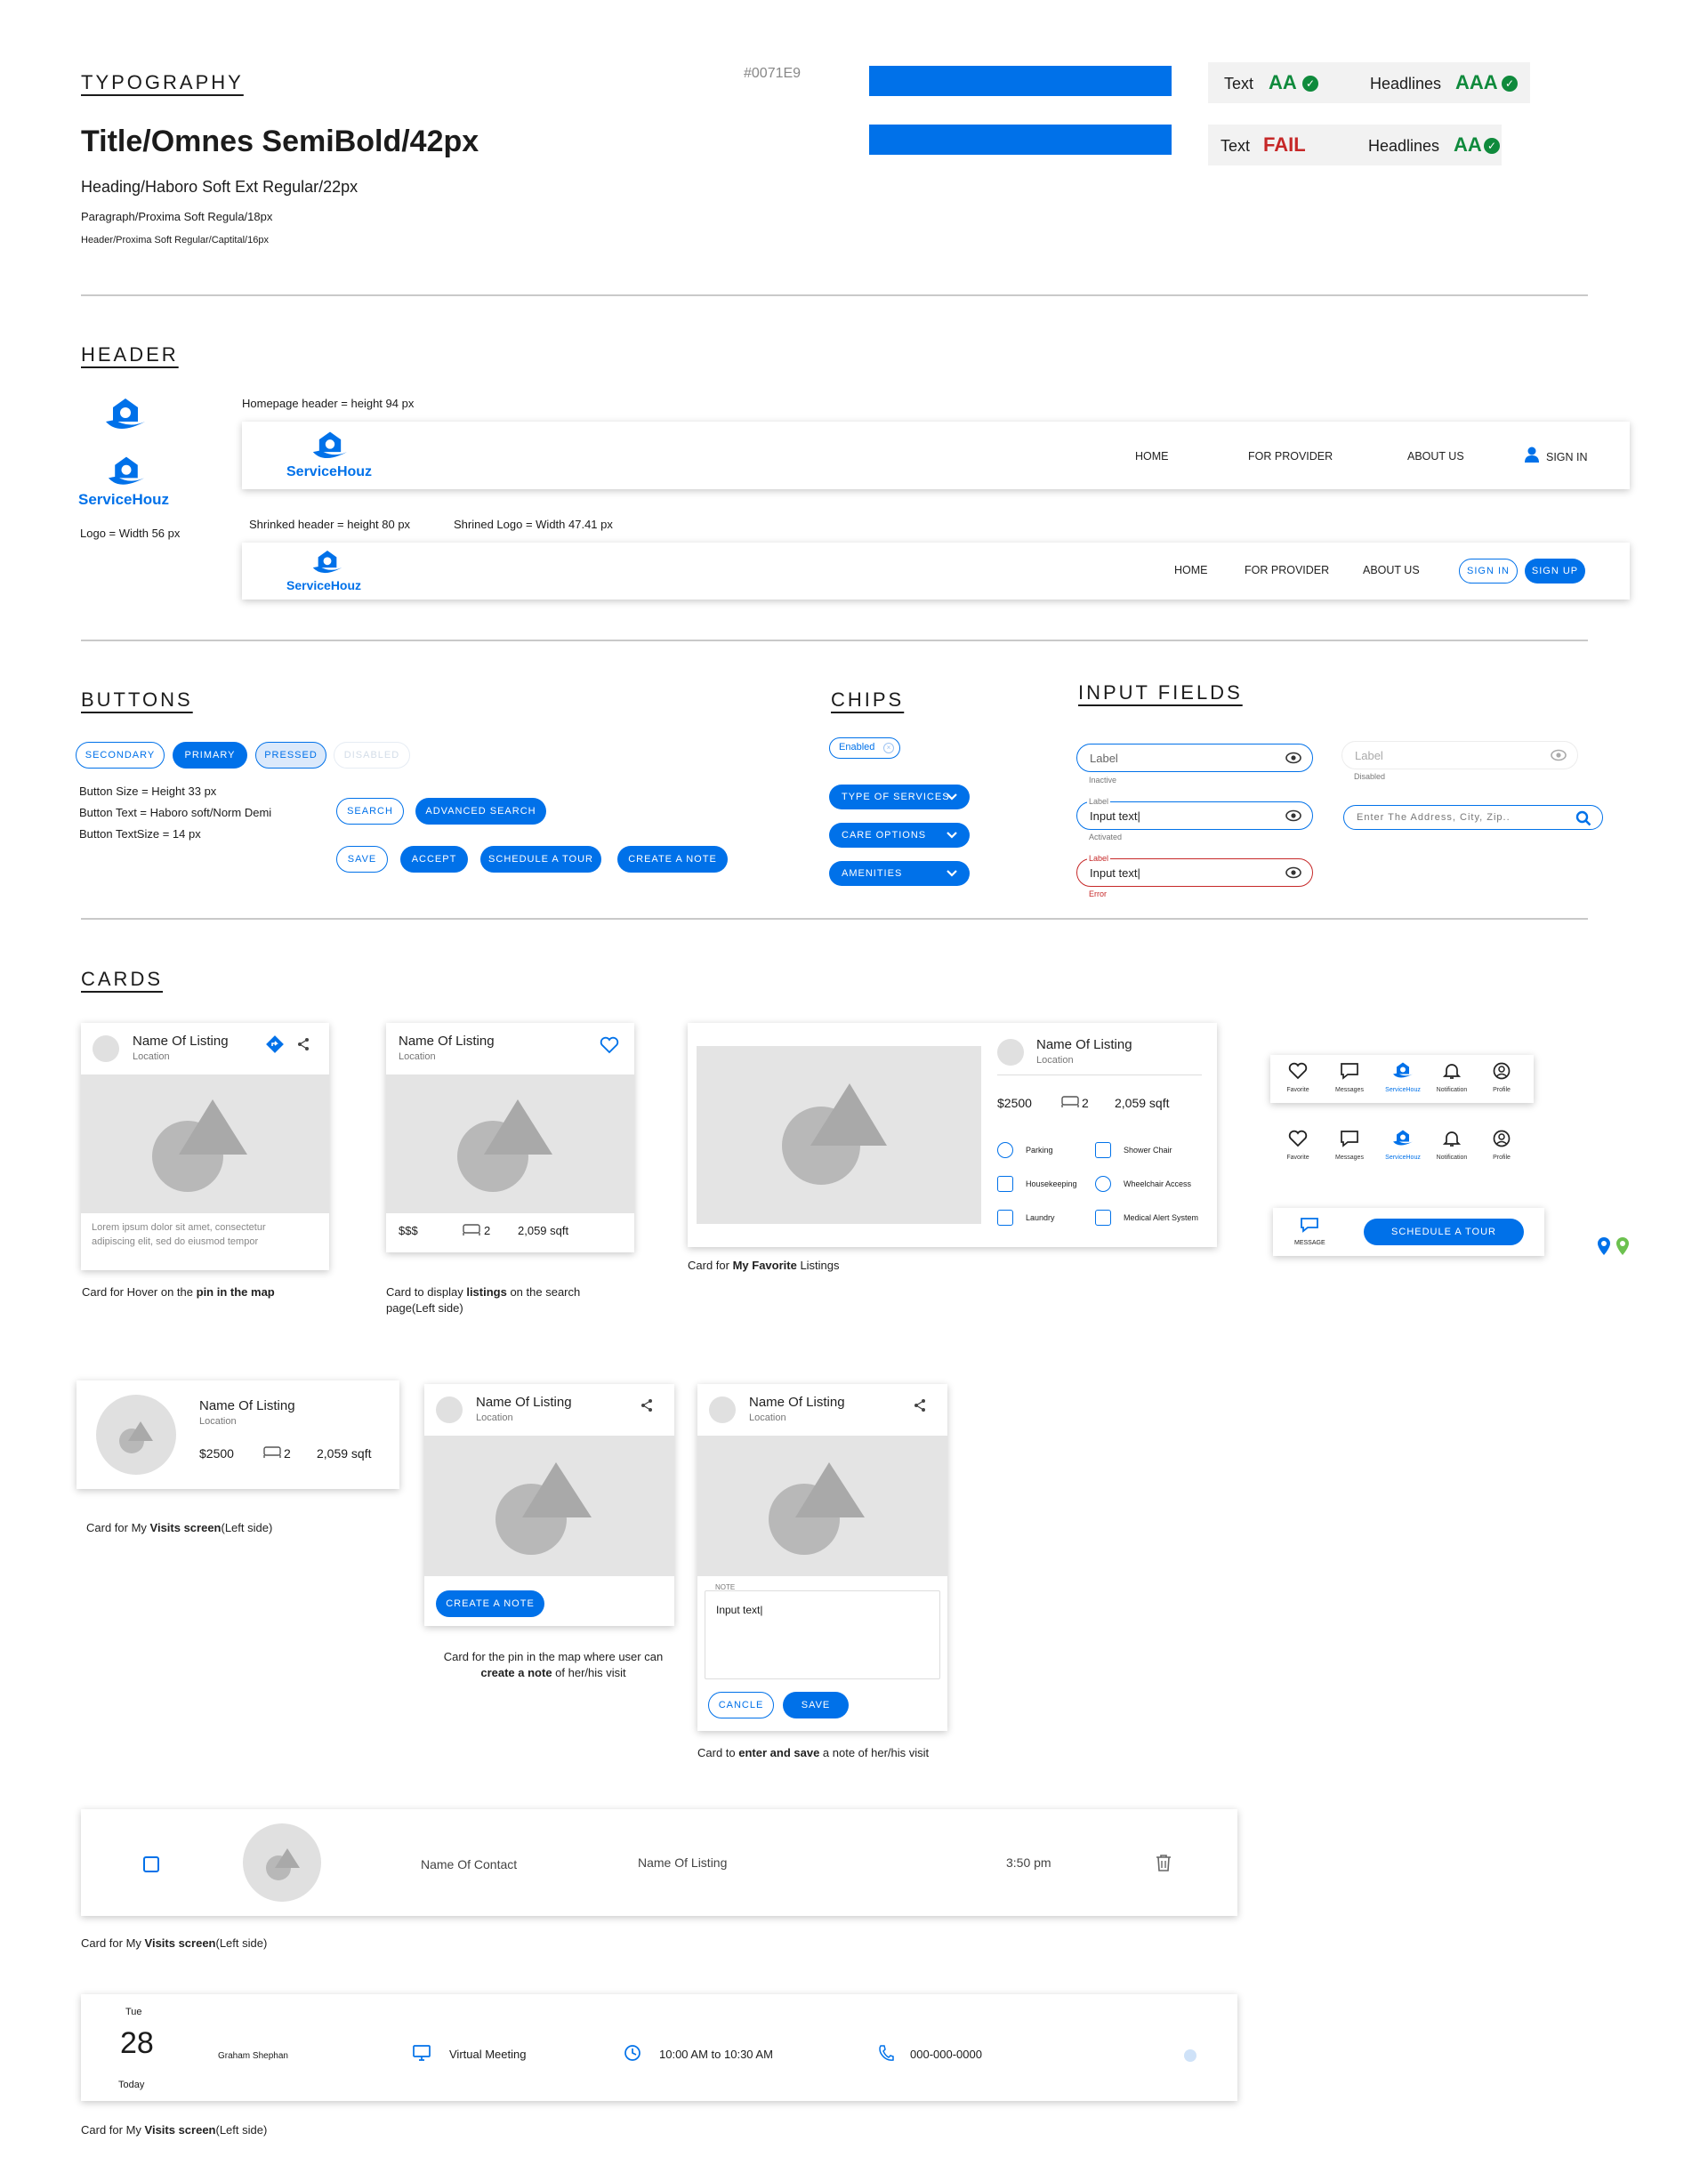 The width and height of the screenshot is (1708, 2157). Describe the element at coordinates (1161, 1217) in the screenshot. I see `amenity-medical-alert: Medical Alert System` at that location.